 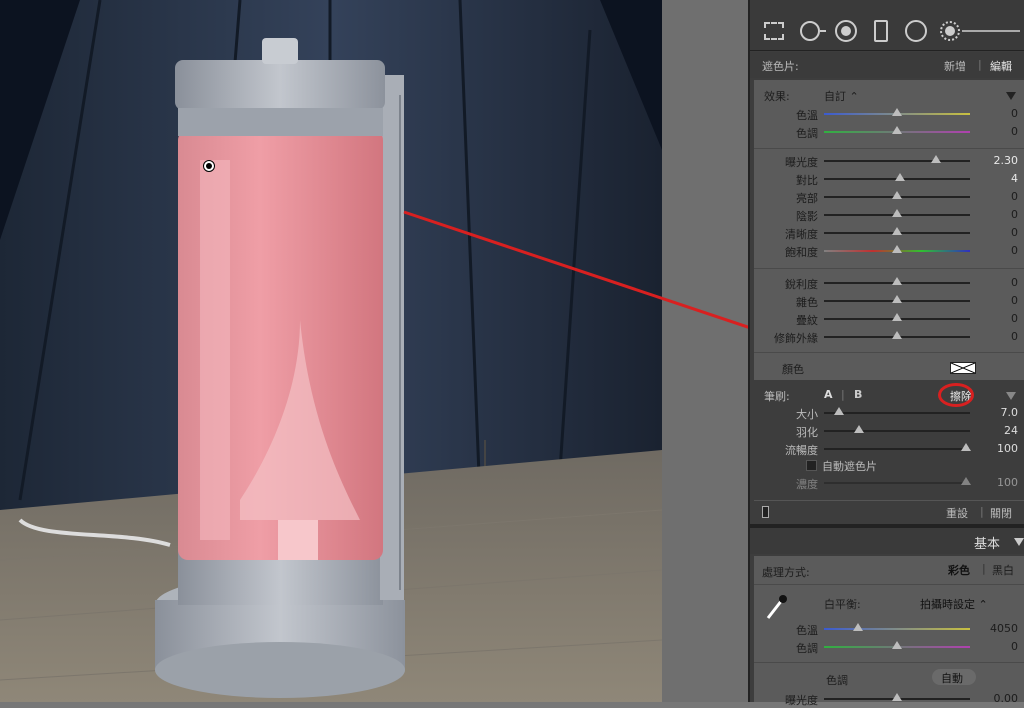 I want to click on spot-removal-arrow-icon, so click(x=823, y=31).